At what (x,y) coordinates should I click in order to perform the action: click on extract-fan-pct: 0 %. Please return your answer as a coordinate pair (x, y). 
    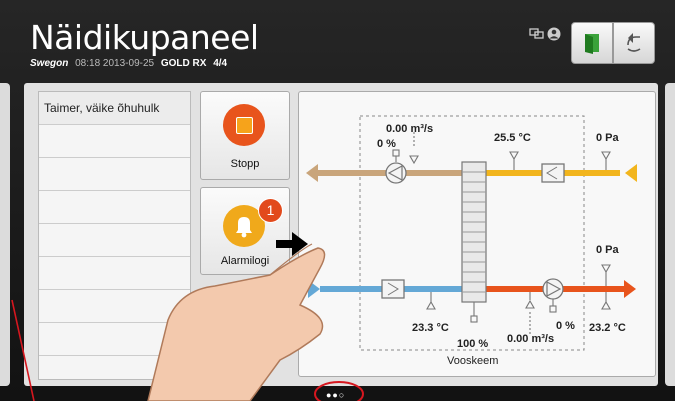
    Looking at the image, I should click on (386, 144).